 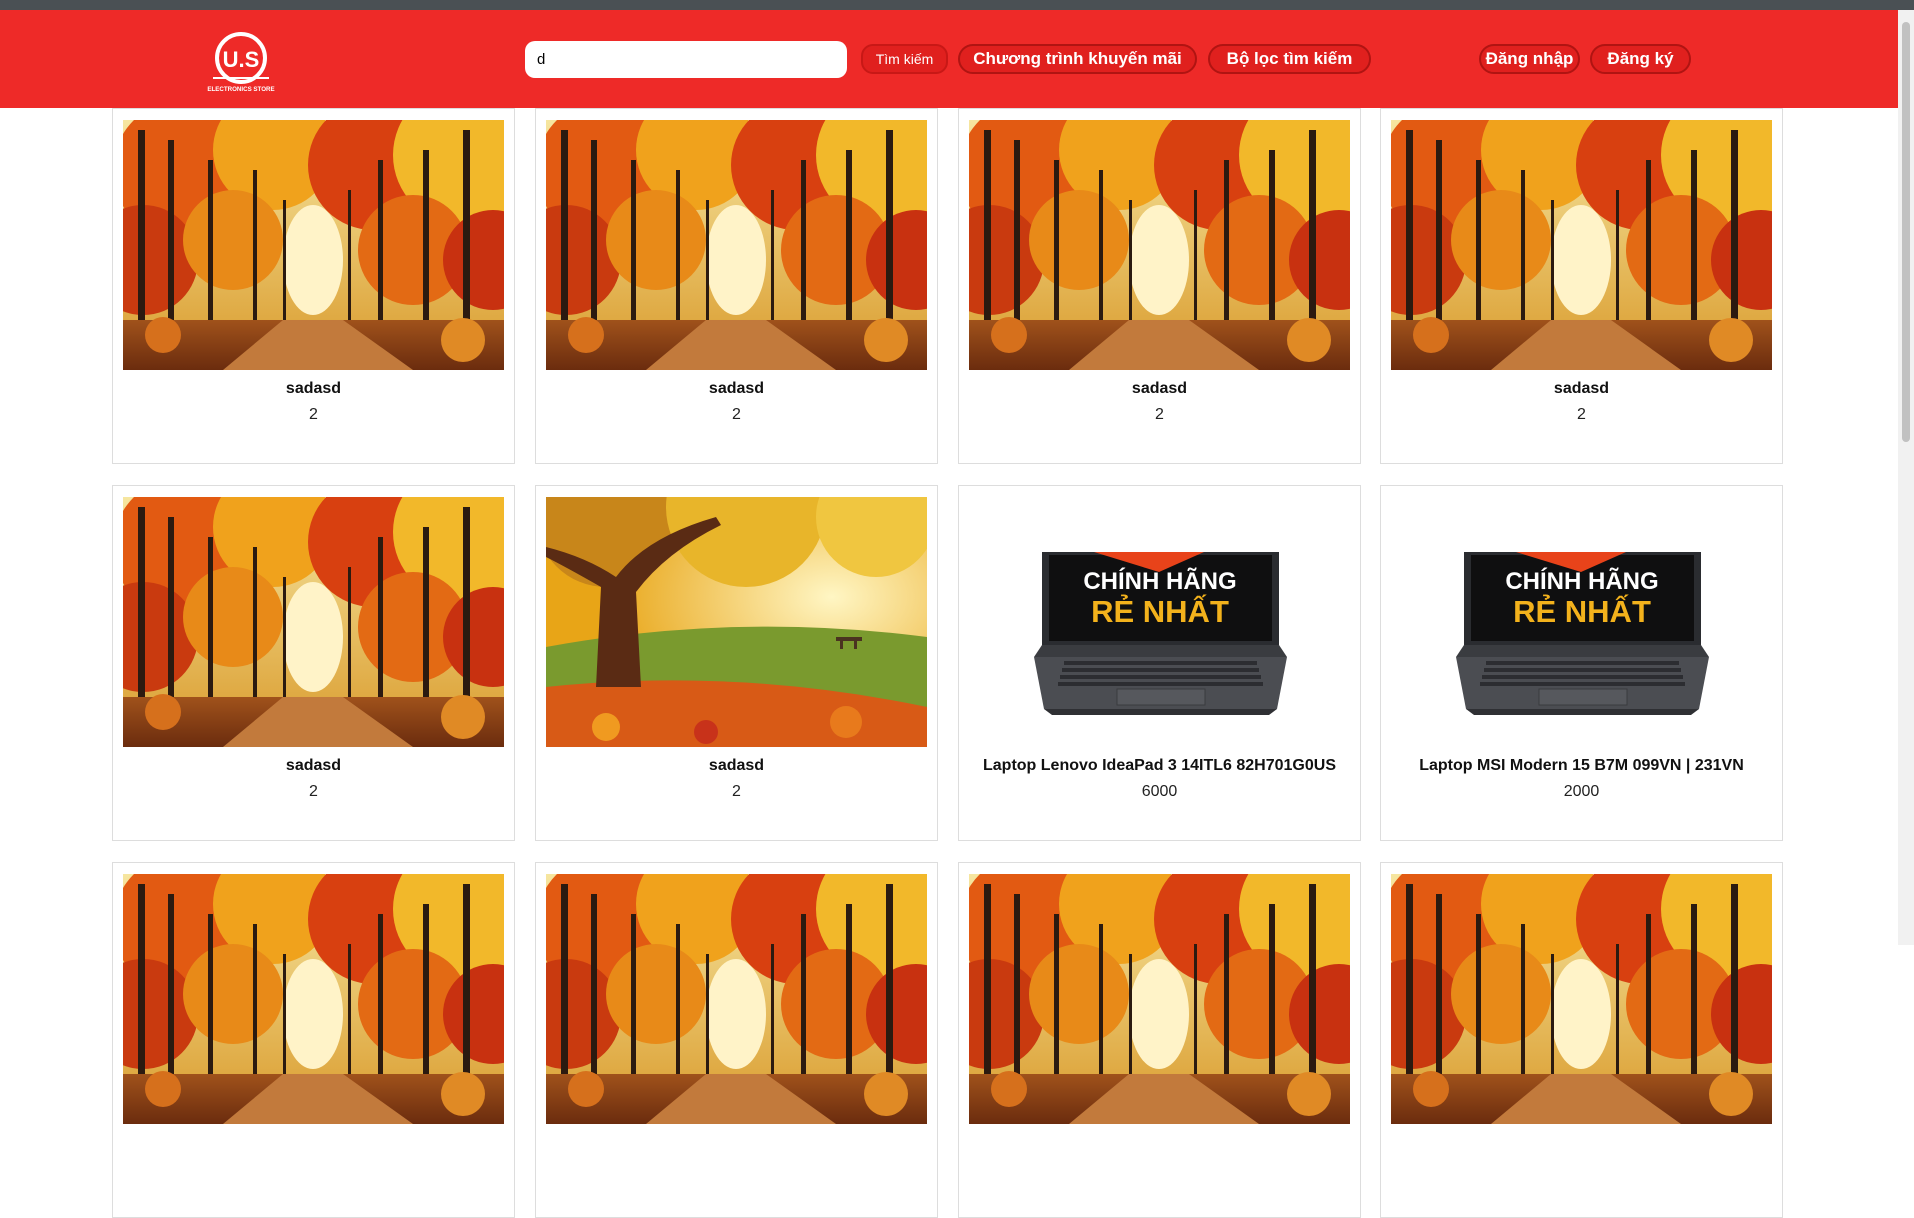 I want to click on search-button: Tìm kiếm, so click(x=904, y=59).